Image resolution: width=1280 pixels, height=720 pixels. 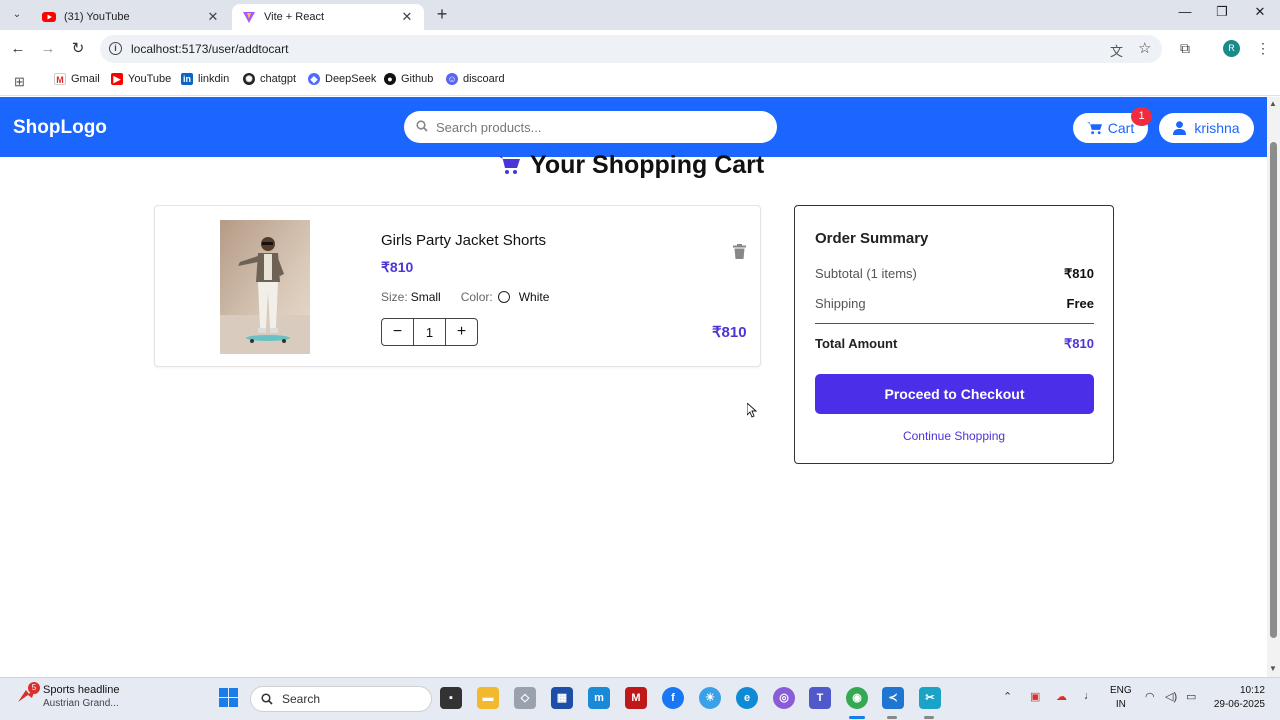 I want to click on discord-icon: ☺, so click(x=452, y=79).